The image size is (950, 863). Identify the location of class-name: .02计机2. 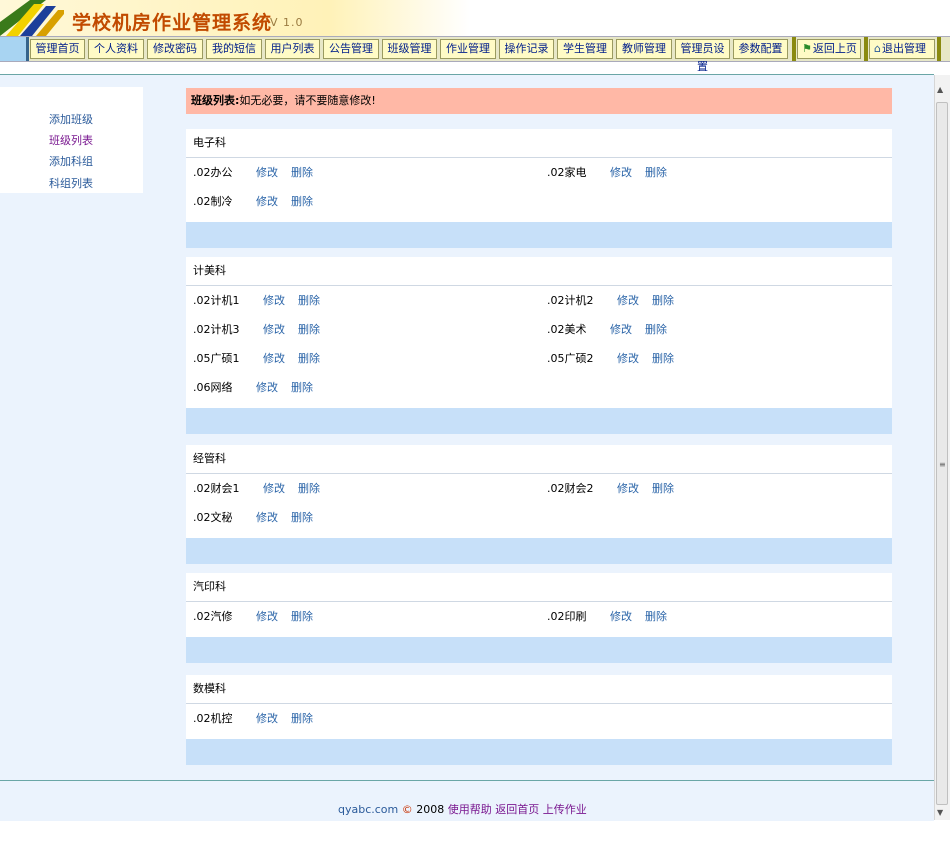
(570, 300).